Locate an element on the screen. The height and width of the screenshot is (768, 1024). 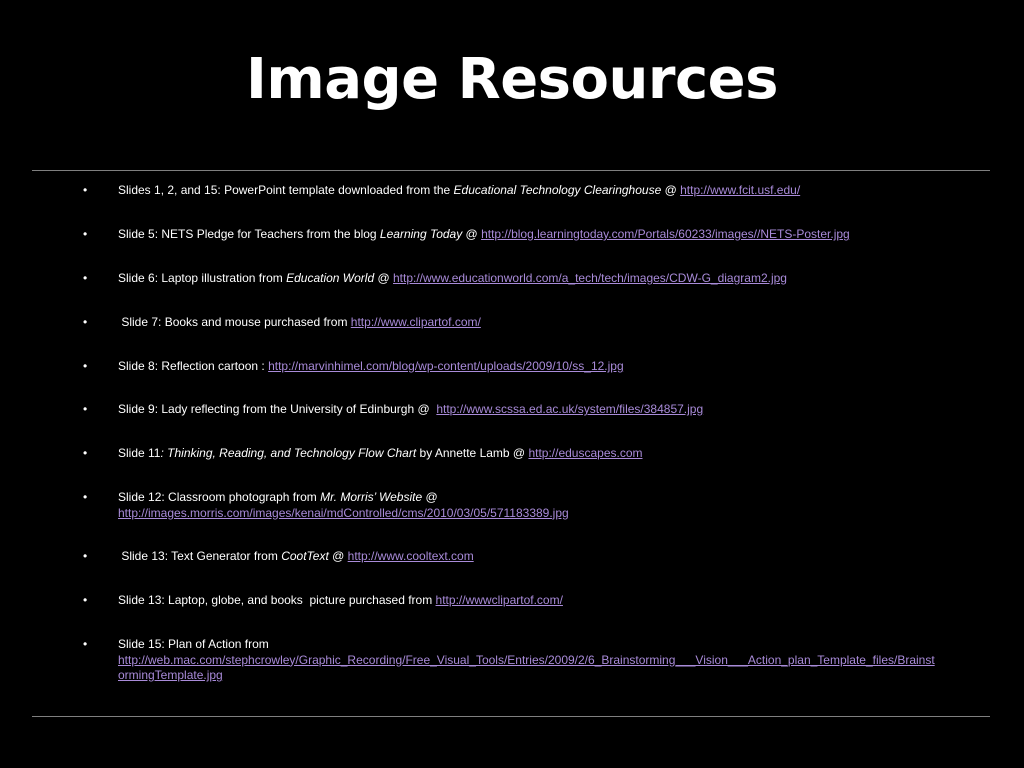
resource-source-title: Learning Today is located at coordinates (421, 234).